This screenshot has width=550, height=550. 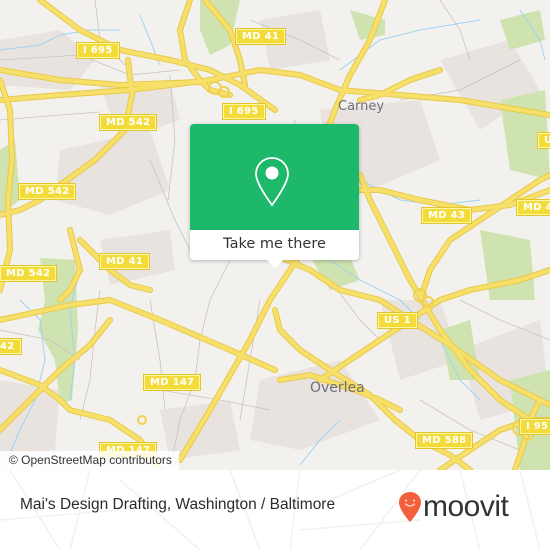 I want to click on road-label-md147: MD 147, so click(x=172, y=382).